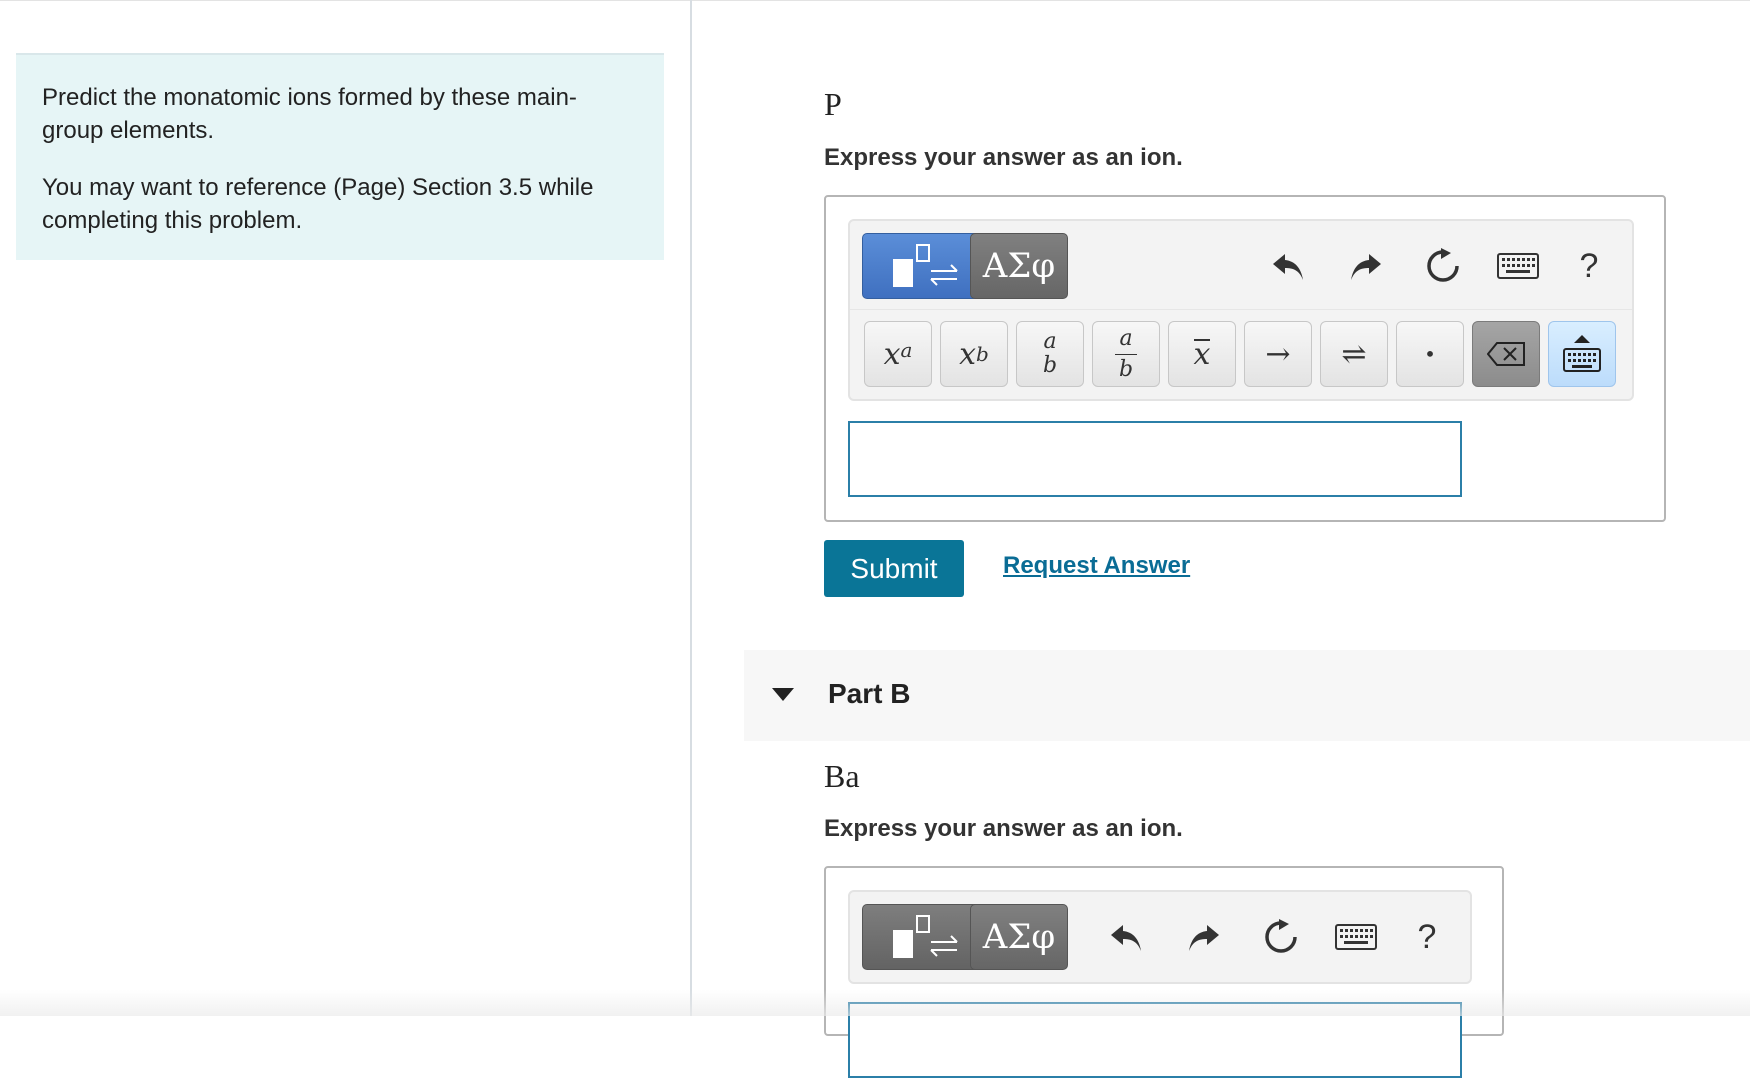  I want to click on part-b-answer-input, so click(1155, 1040).